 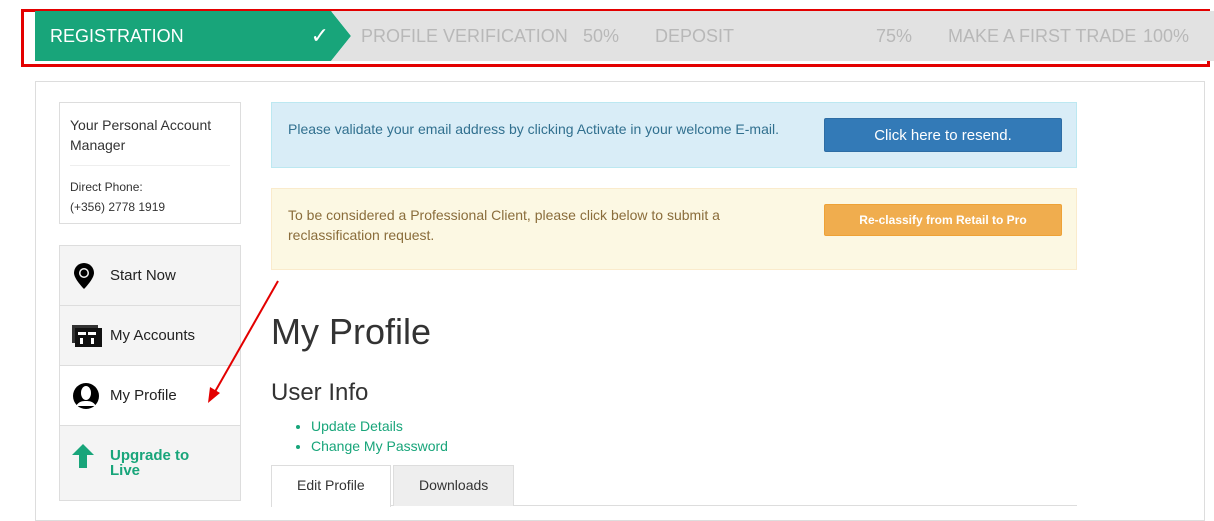 I want to click on step-label: PROFILE VERIFICATION, so click(x=464, y=35).